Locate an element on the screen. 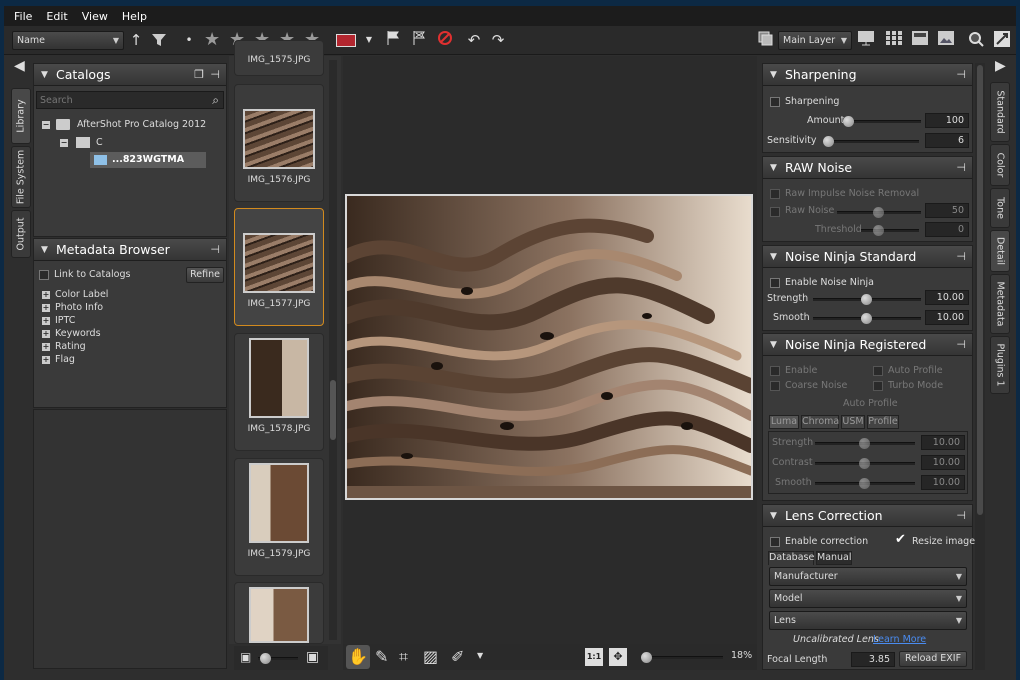 Image resolution: width=1020 pixels, height=680 pixels. metadata-item-color-label: Color Label is located at coordinates (81, 294).